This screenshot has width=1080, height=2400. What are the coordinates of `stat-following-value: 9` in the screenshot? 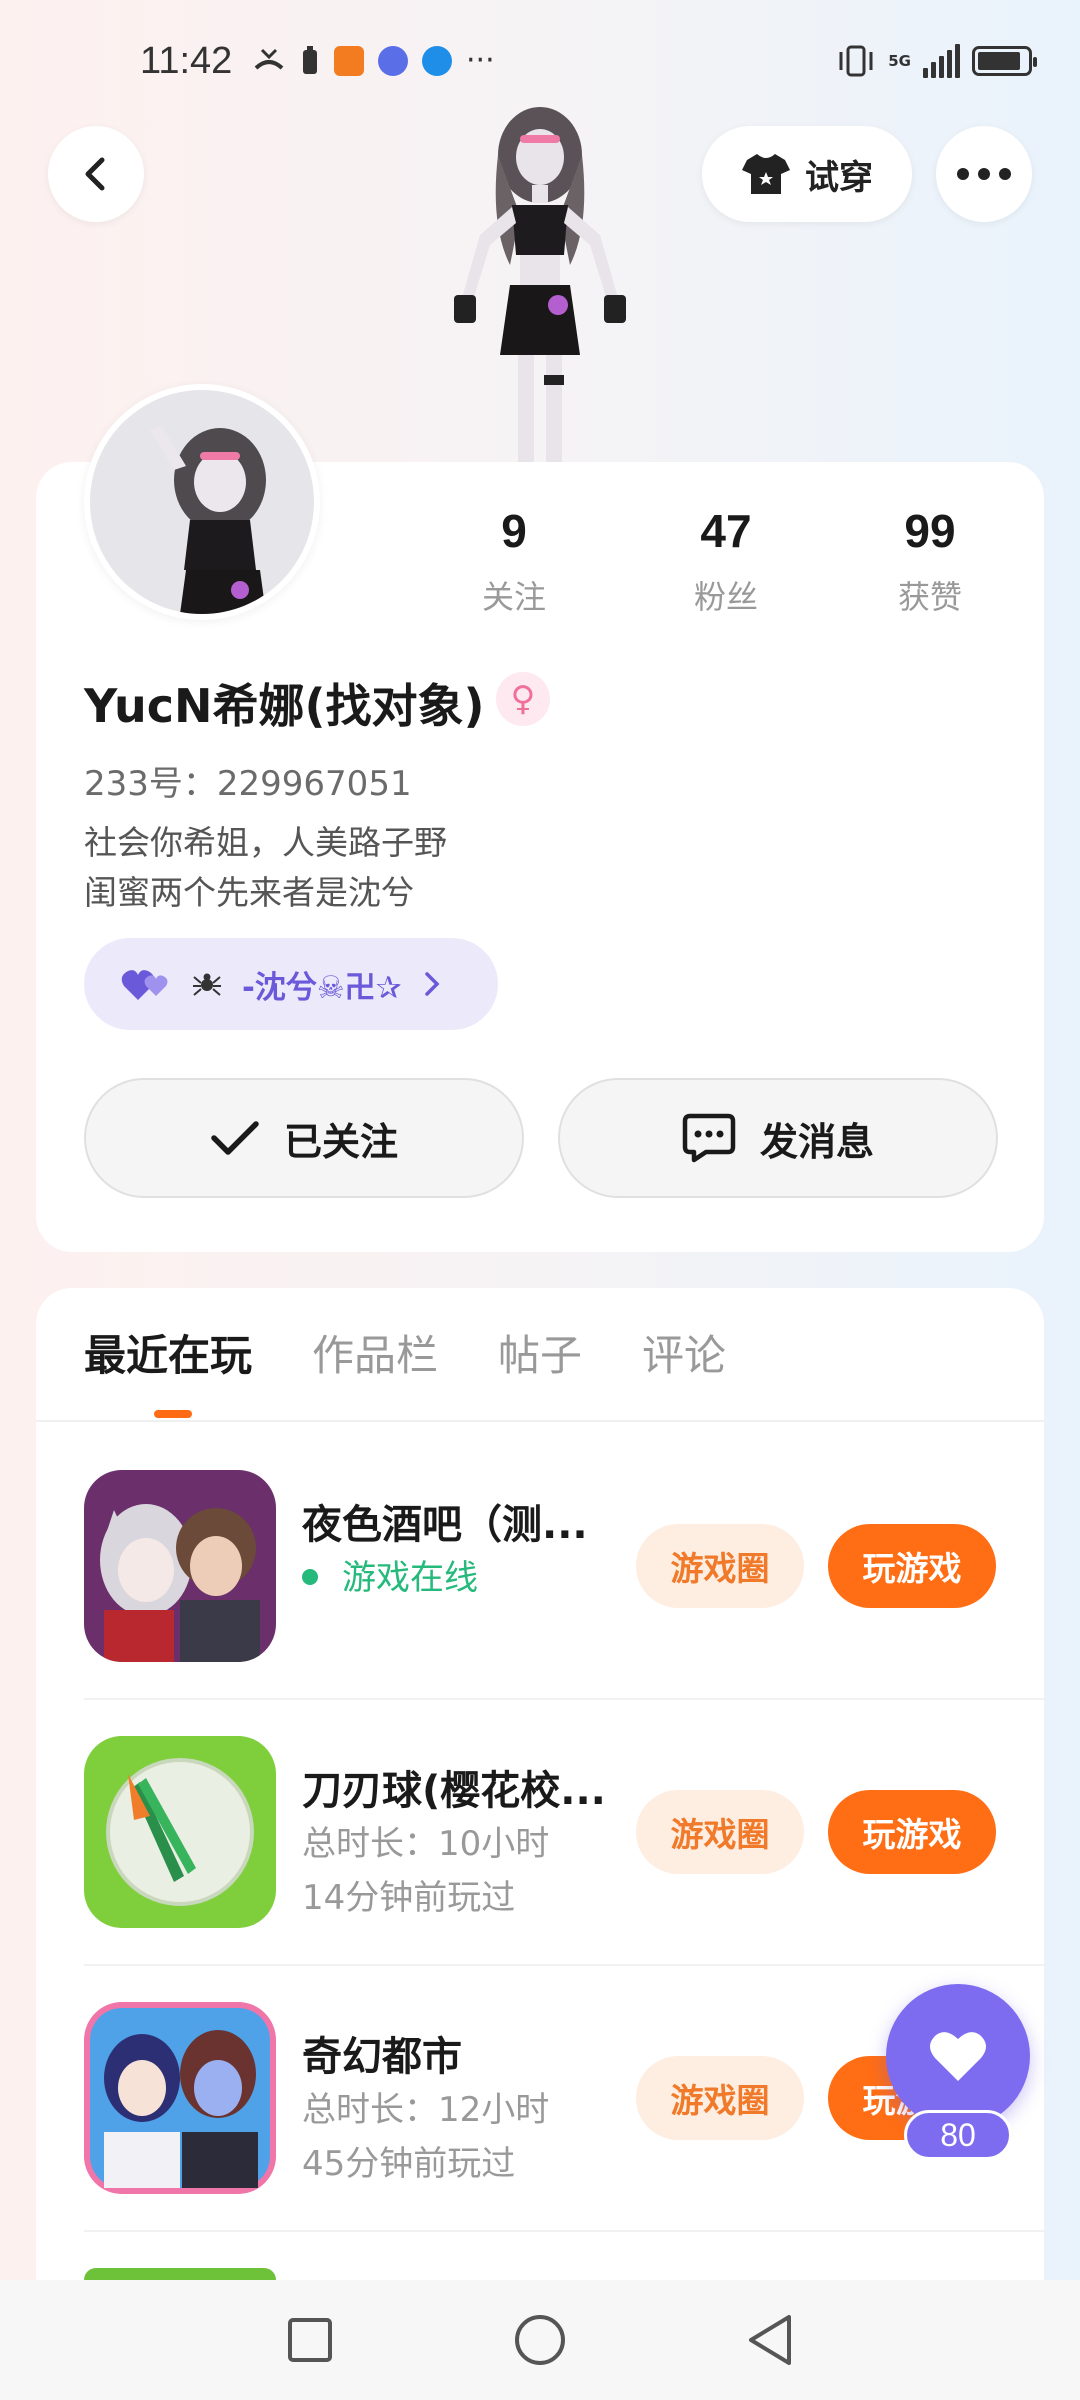 It's located at (514, 531).